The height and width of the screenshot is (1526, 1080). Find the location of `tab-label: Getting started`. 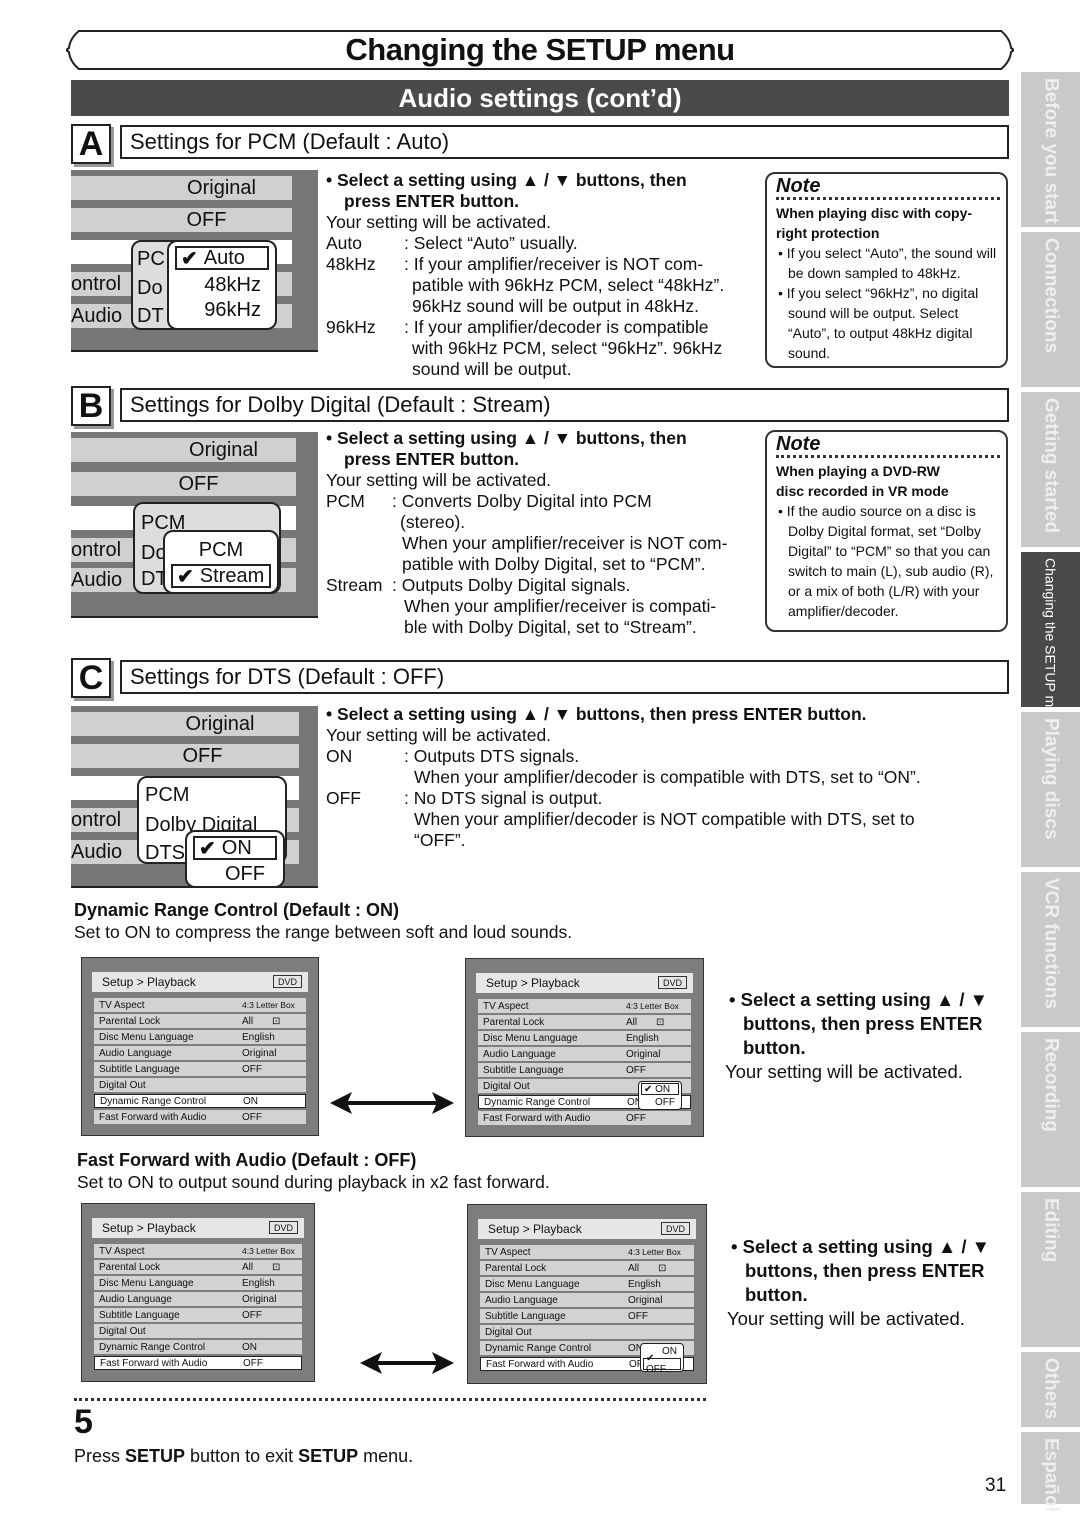

tab-label: Getting started is located at coordinates (1051, 466).